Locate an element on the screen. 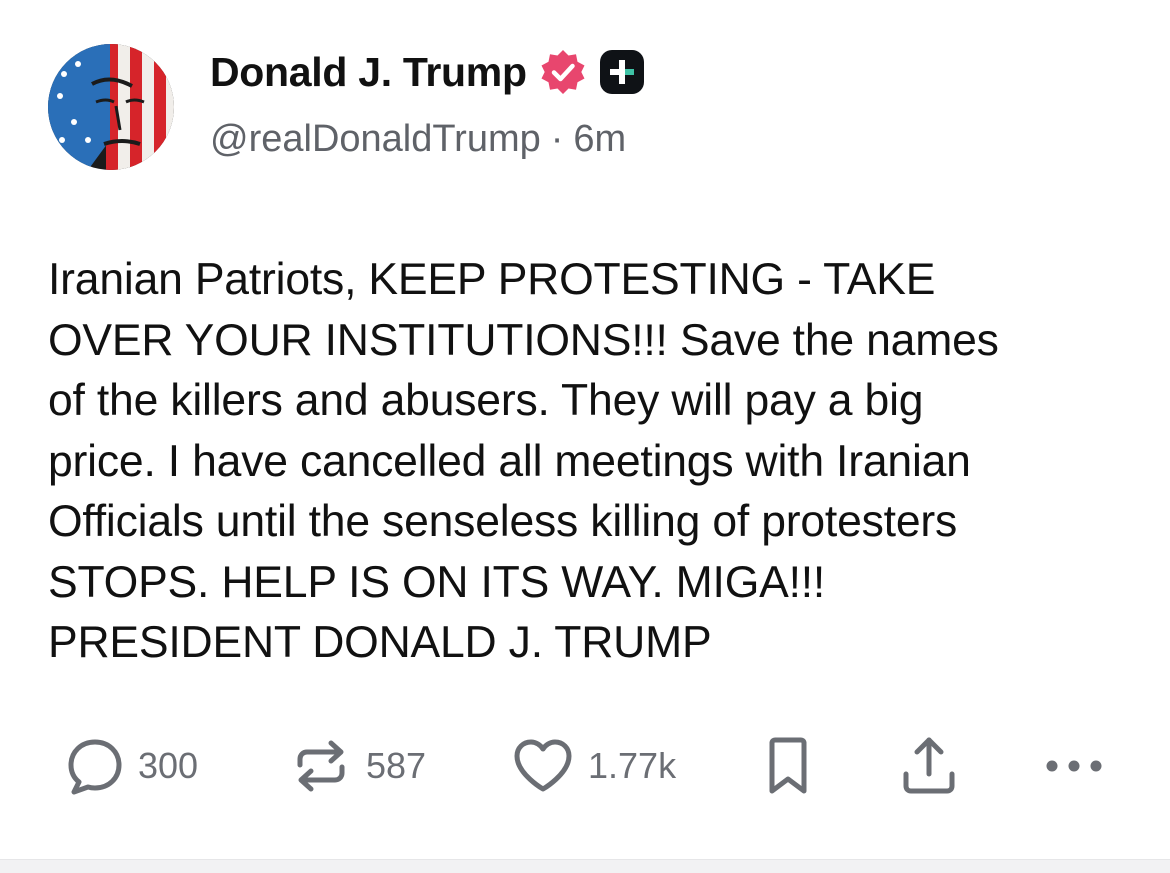 This screenshot has height=873, width=1170. bookmark-button is located at coordinates (788, 766).